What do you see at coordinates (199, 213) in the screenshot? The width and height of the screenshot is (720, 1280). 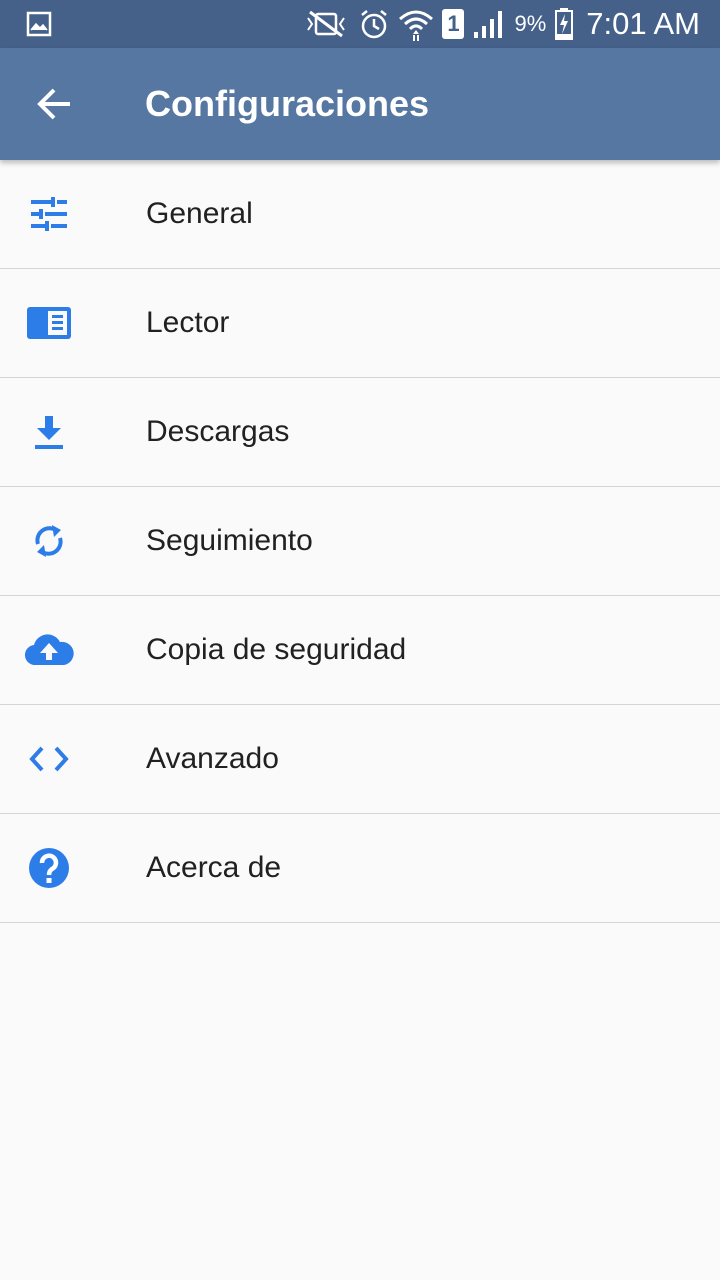 I see `settings-item-label: General` at bounding box center [199, 213].